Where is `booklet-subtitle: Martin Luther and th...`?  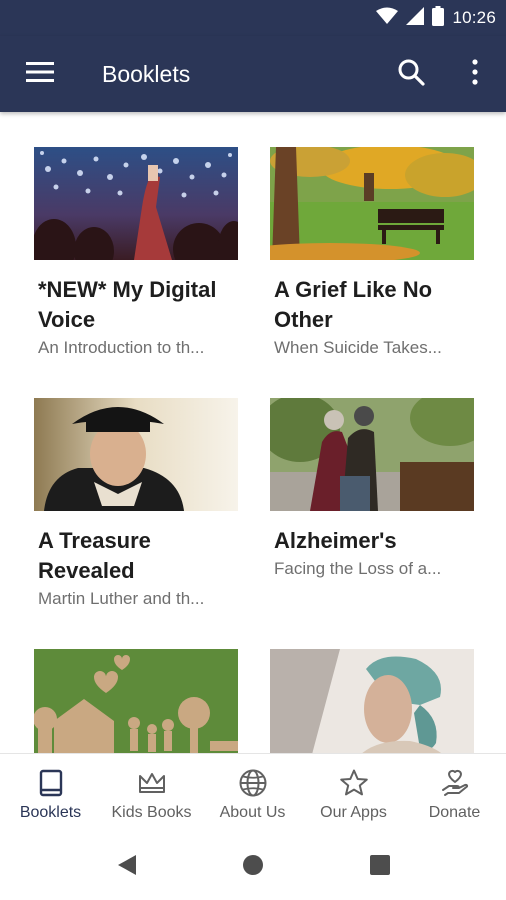
booklet-subtitle: Martin Luther and th... is located at coordinates (121, 598).